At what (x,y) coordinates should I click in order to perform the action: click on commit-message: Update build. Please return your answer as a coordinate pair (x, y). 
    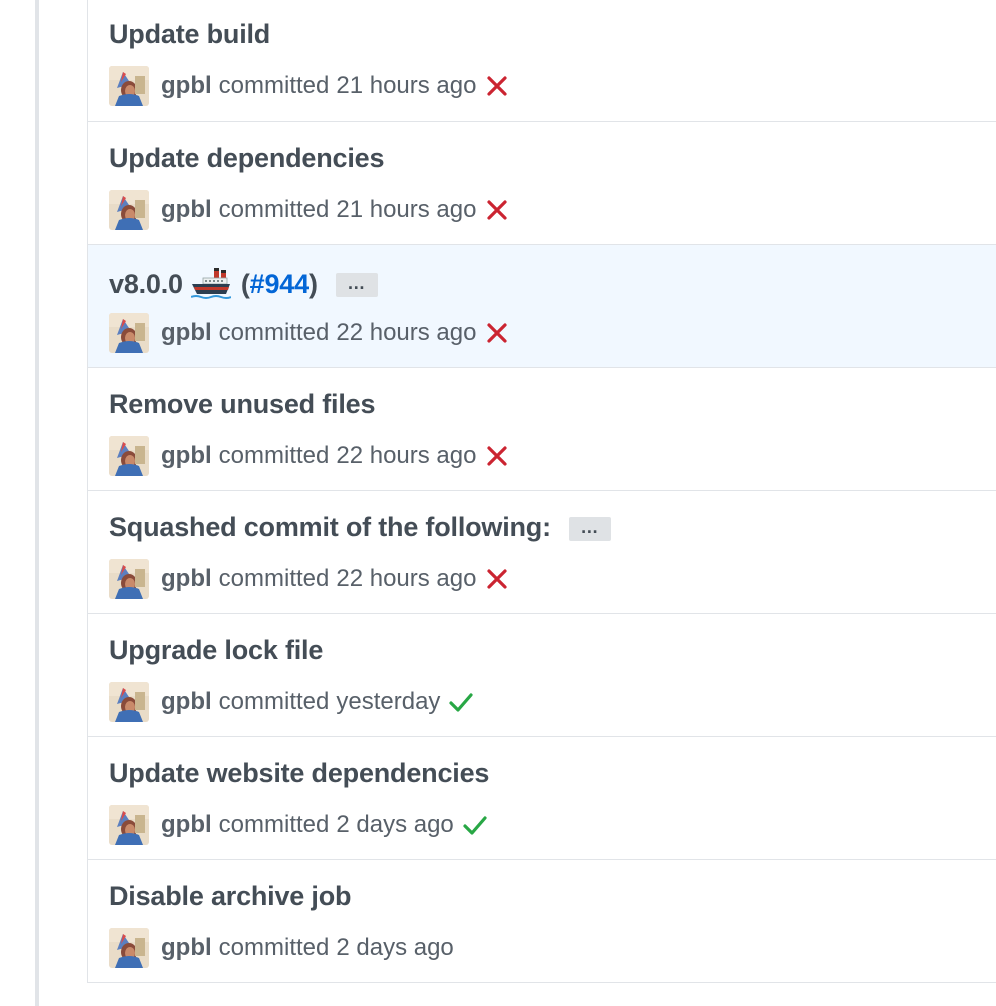
    Looking at the image, I should click on (189, 34).